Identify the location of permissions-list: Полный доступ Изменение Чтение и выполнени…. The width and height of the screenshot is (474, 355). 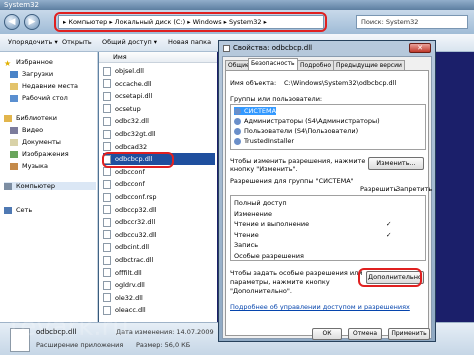
(328, 228).